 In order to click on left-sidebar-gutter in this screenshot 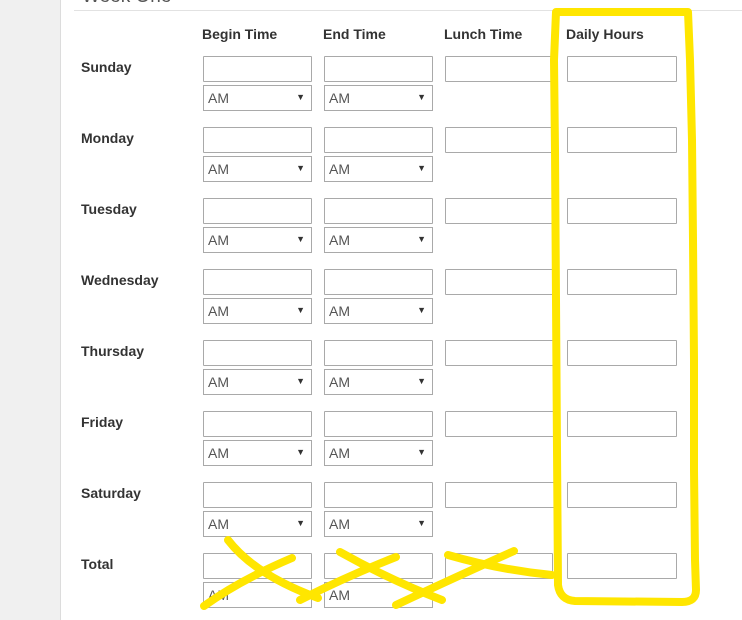, I will do `click(30, 310)`.